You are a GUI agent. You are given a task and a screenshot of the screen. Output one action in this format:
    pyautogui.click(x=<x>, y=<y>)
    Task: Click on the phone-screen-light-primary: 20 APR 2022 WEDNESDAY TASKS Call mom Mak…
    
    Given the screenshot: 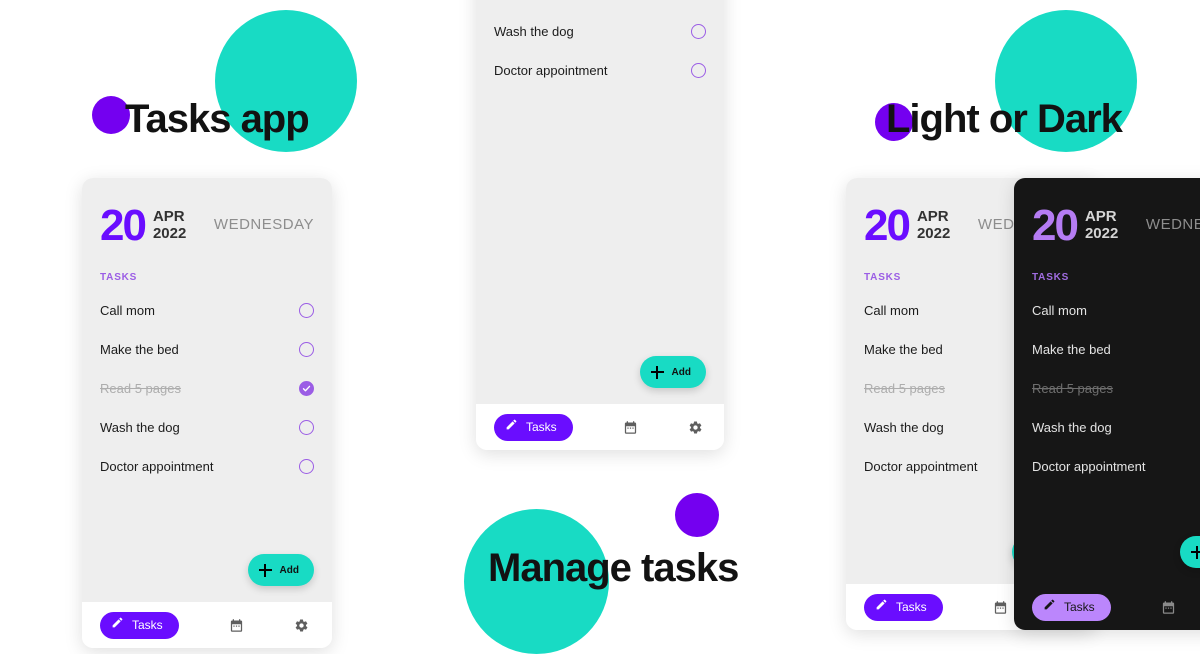 What is the action you would take?
    pyautogui.click(x=207, y=390)
    